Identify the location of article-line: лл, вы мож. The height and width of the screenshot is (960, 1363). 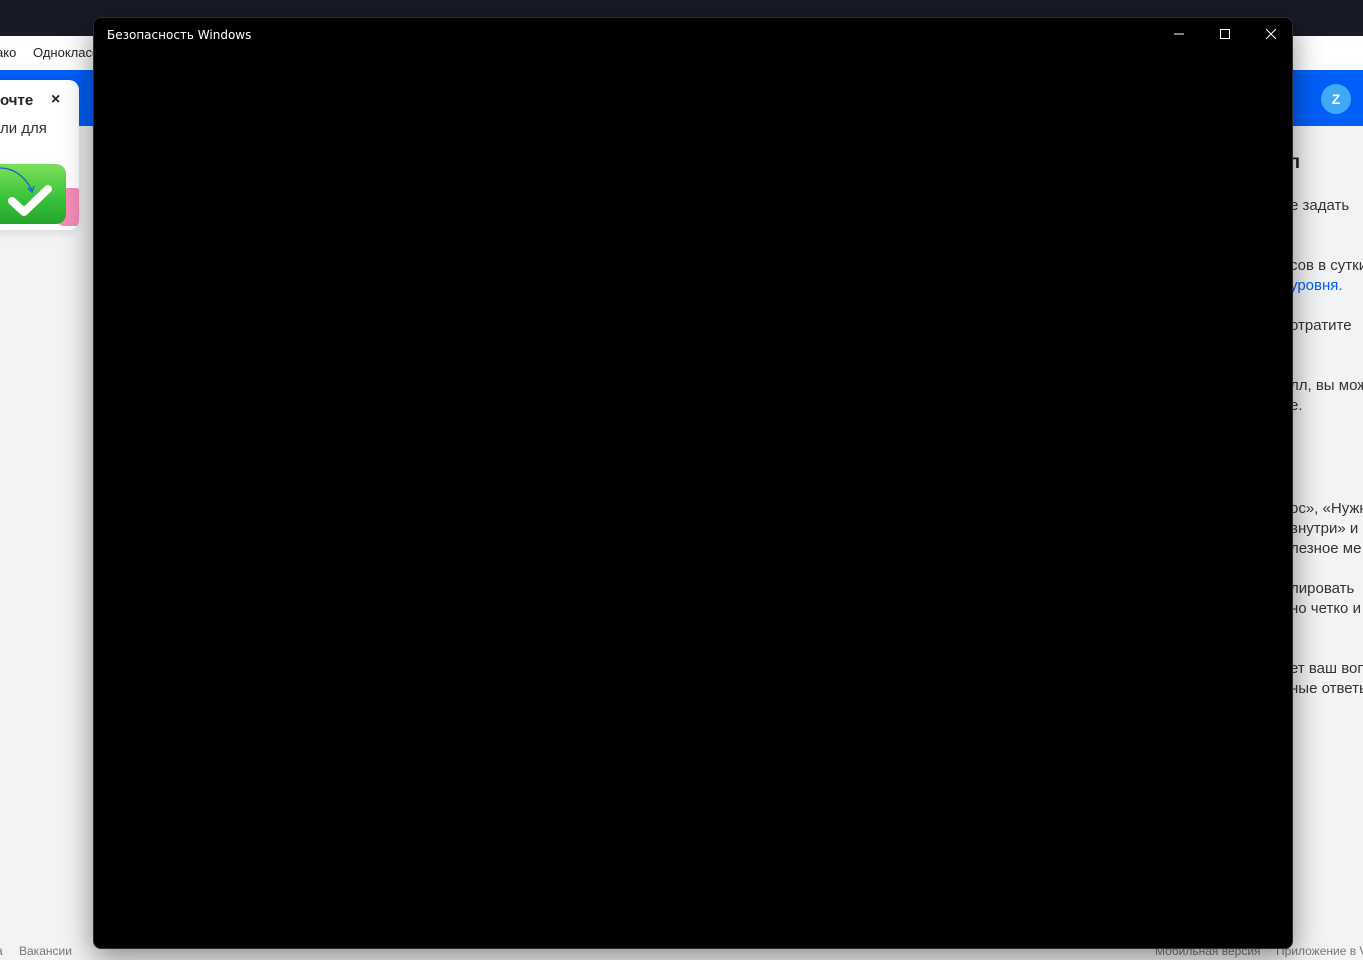
(1326, 385).